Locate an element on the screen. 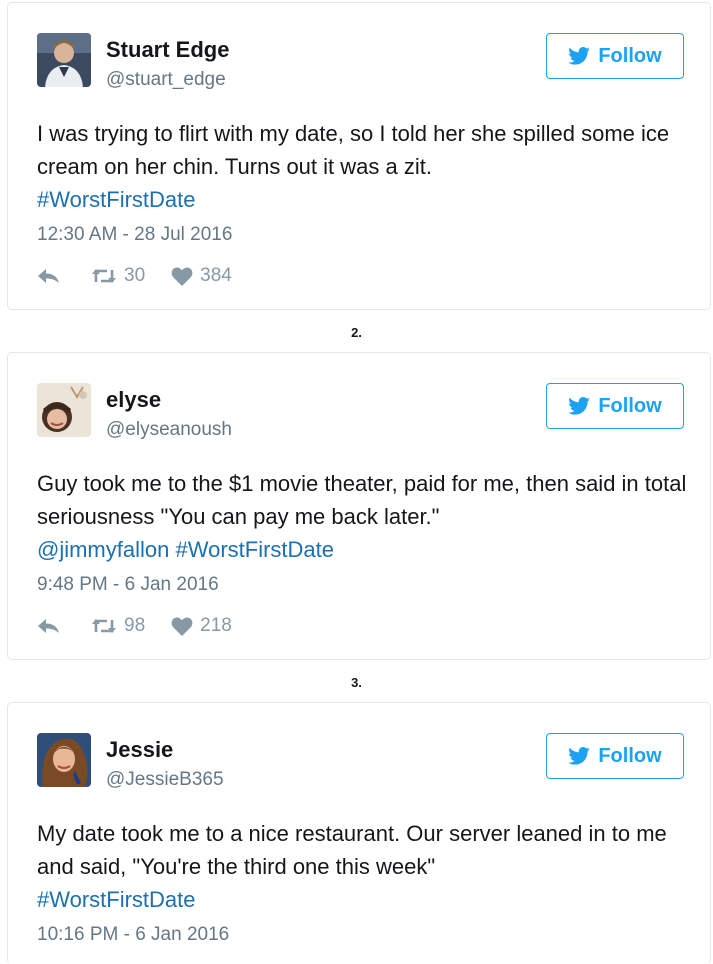  retweet-count: 98 is located at coordinates (135, 625).